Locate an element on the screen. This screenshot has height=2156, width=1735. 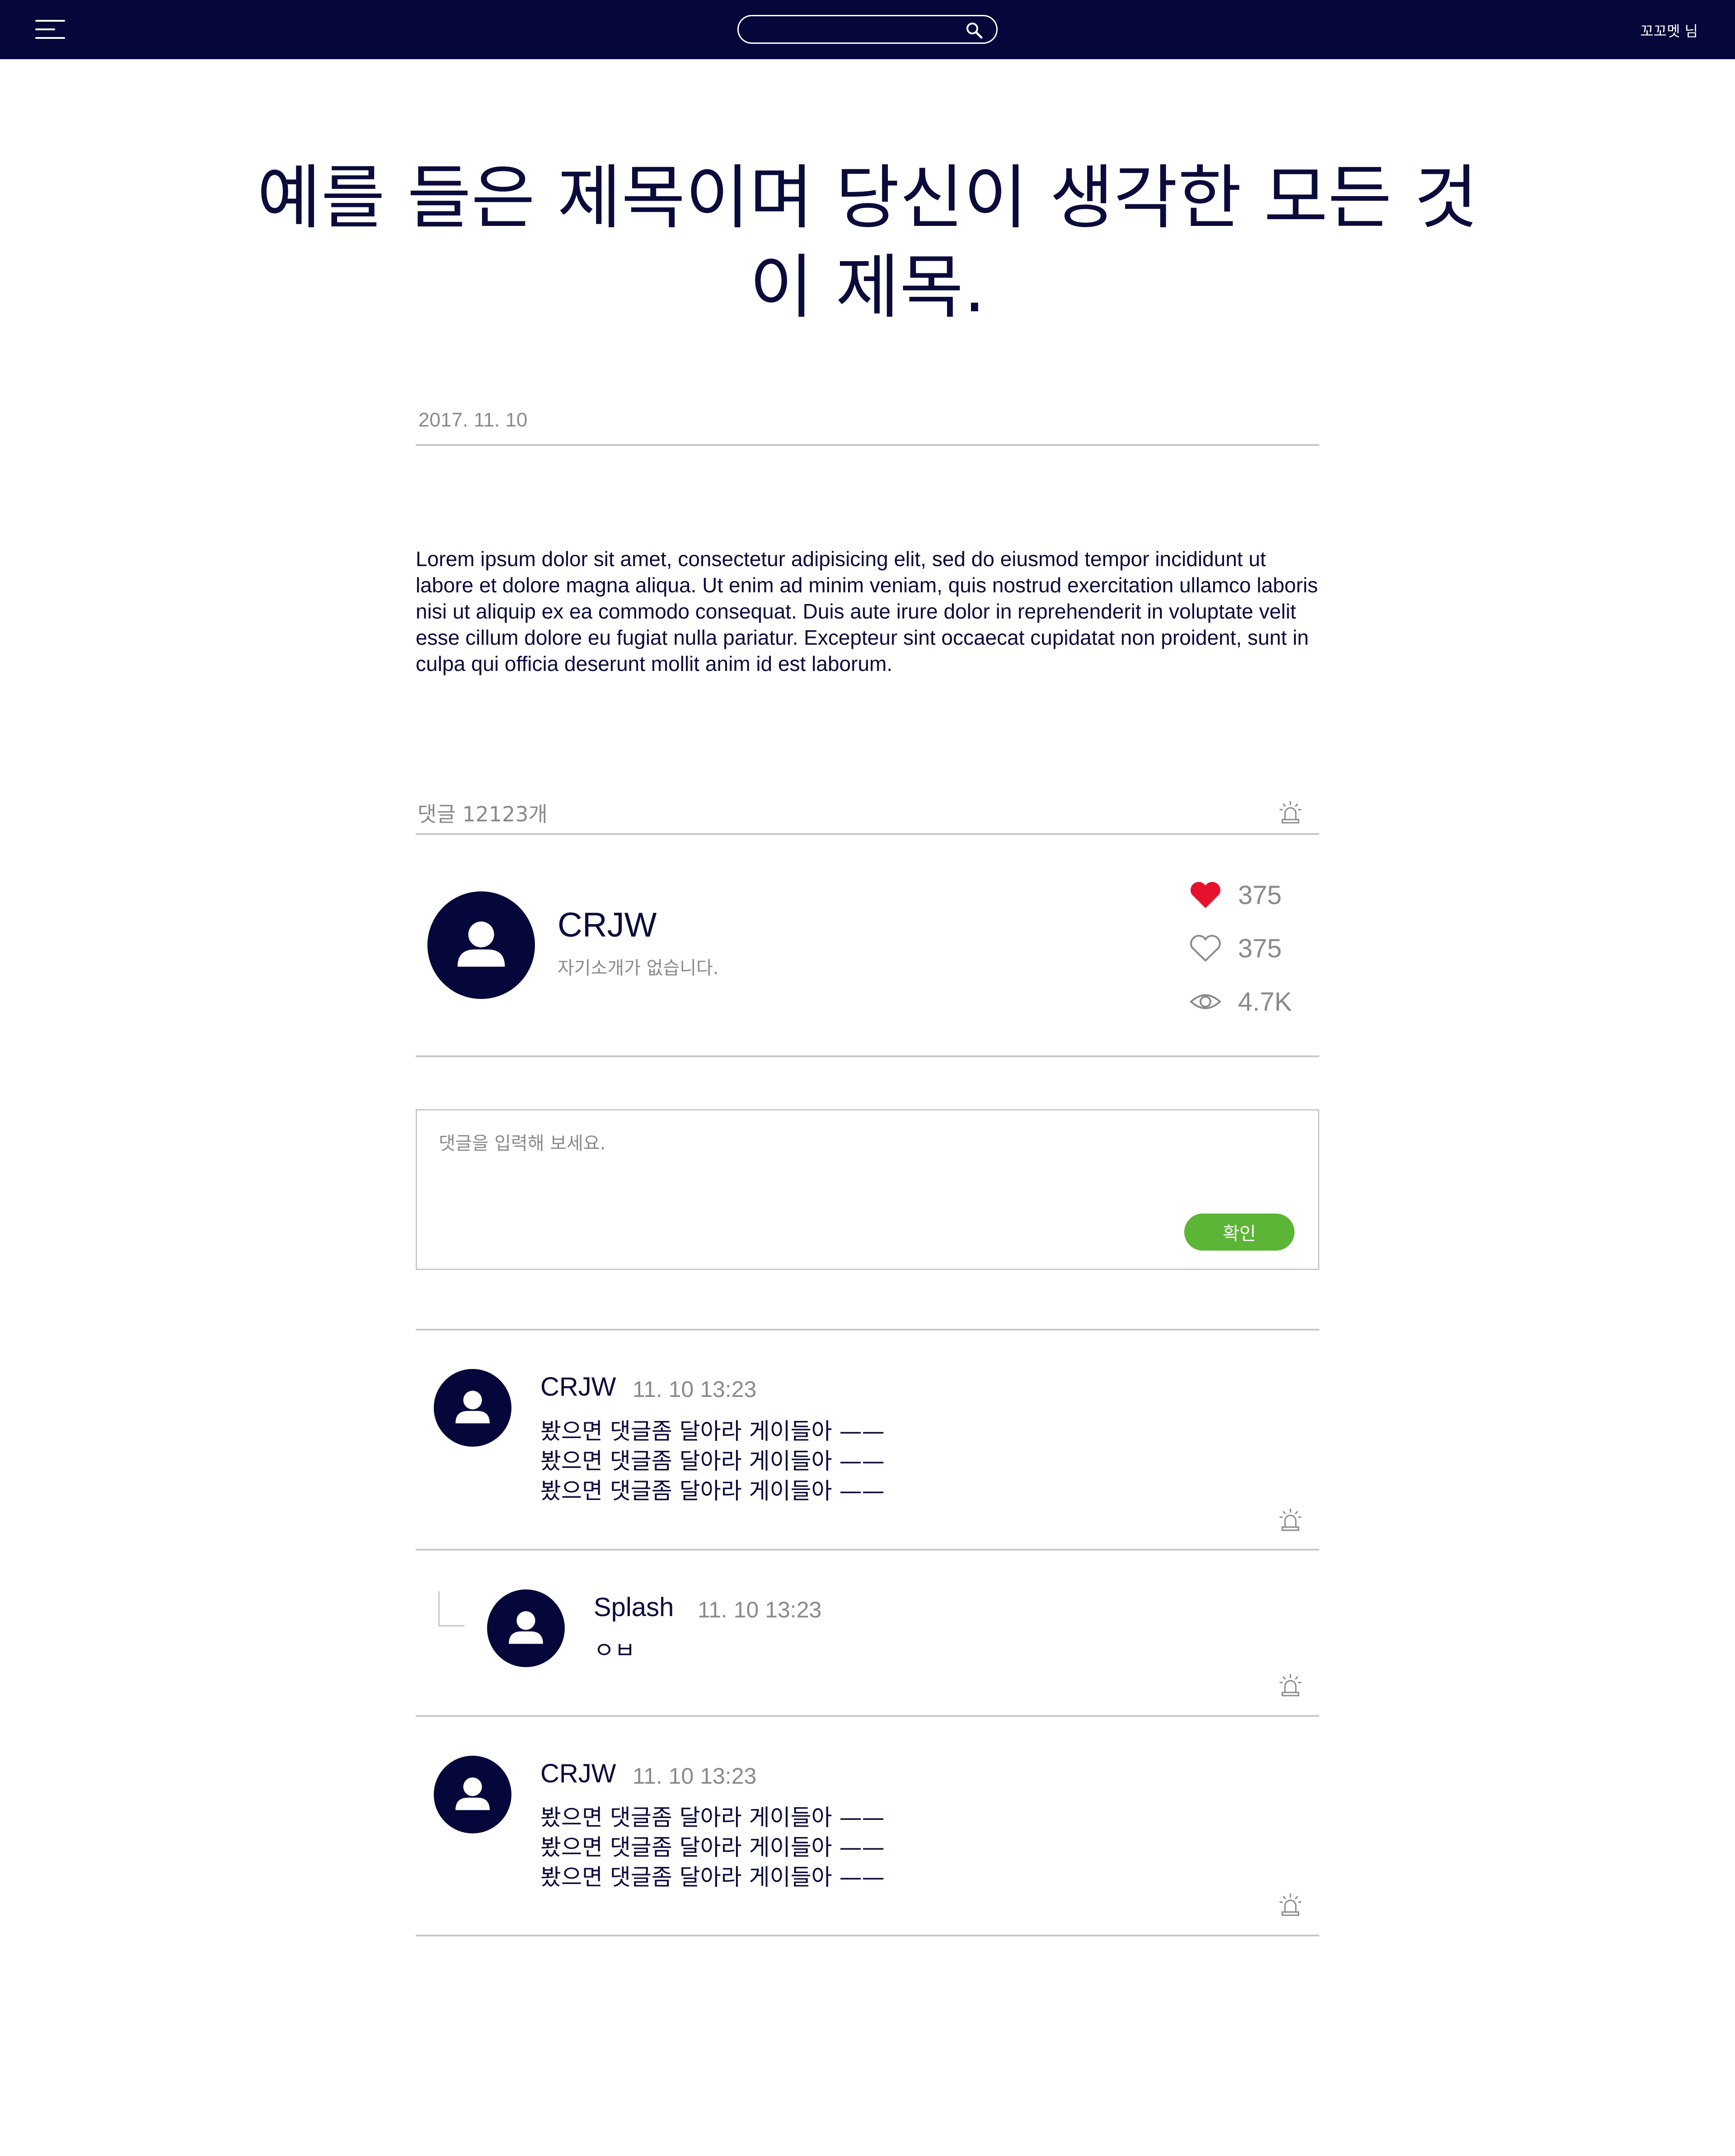
comment-form: 확인 is located at coordinates (868, 1189).